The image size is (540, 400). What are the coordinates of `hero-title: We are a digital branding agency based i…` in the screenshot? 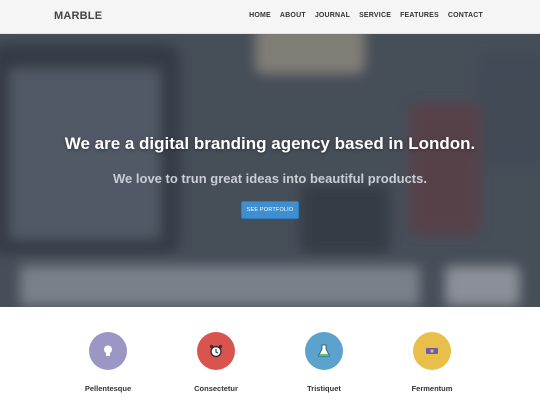 It's located at (270, 143).